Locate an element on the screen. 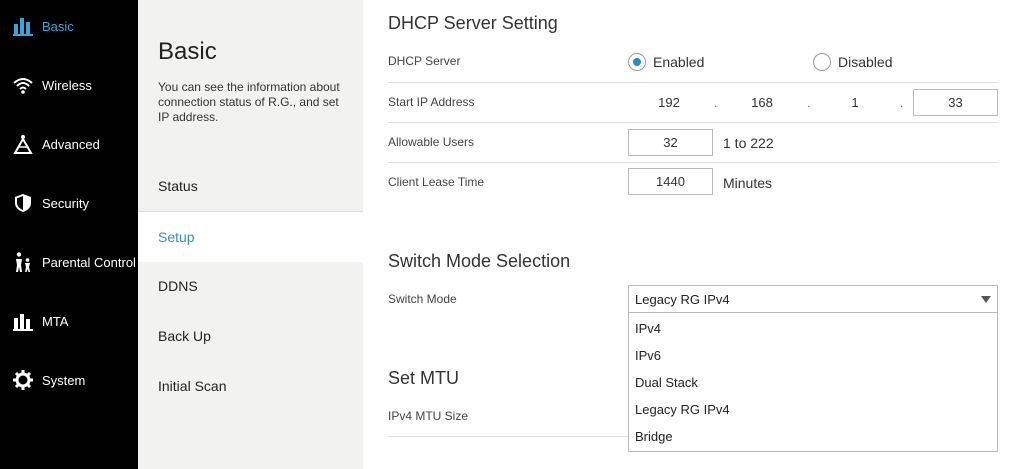 Image resolution: width=1028 pixels, height=469 pixels. nav-item-wireless: Wireless is located at coordinates (69, 85).